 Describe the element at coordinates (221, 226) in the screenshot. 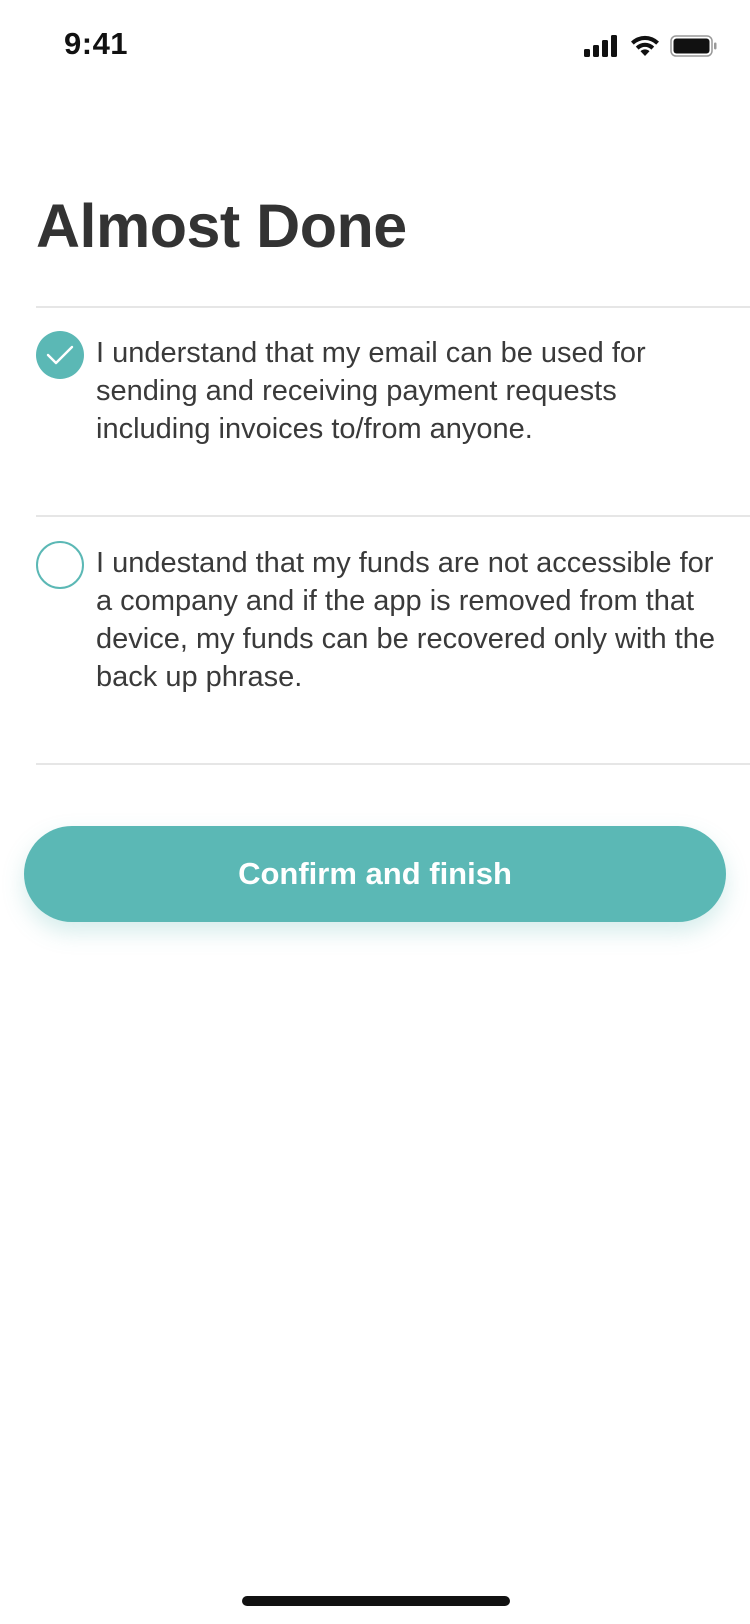

I see `page-title: Almost Done` at that location.